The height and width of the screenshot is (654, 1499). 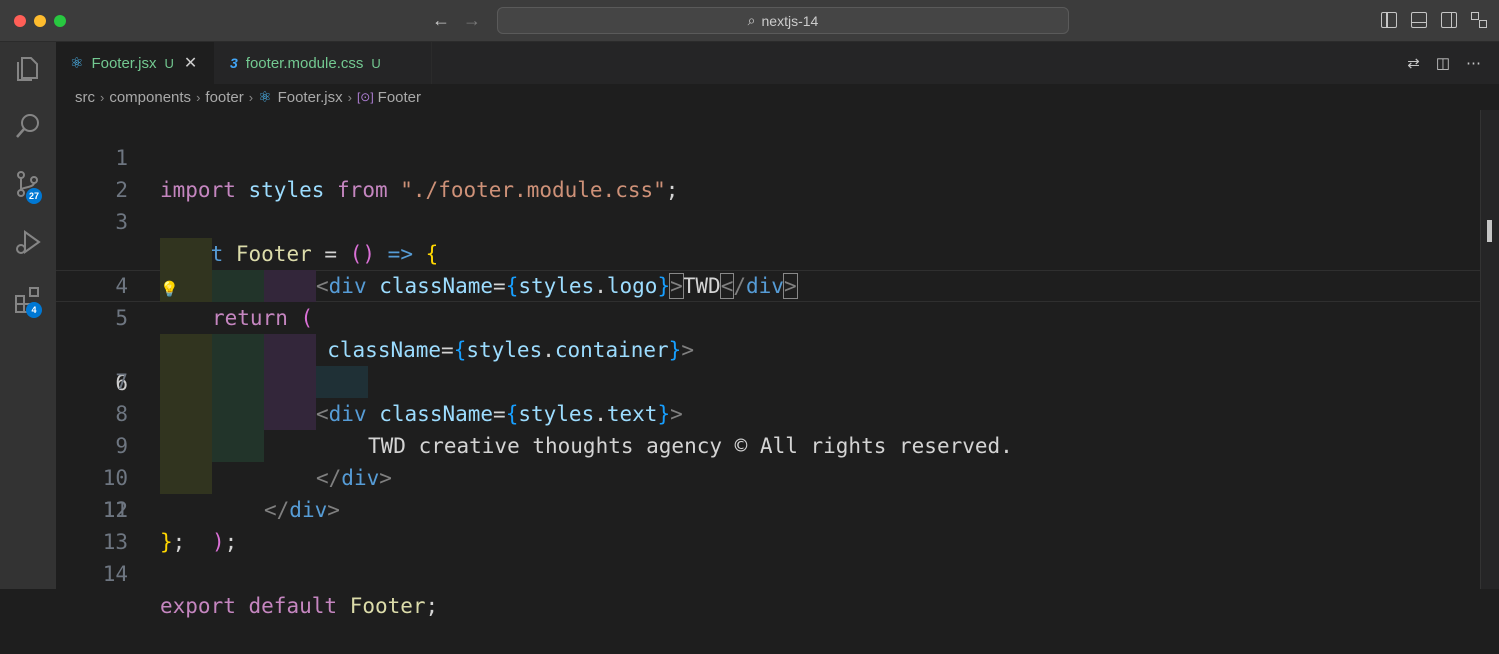 I want to click on token: TWD, so click(x=701, y=286).